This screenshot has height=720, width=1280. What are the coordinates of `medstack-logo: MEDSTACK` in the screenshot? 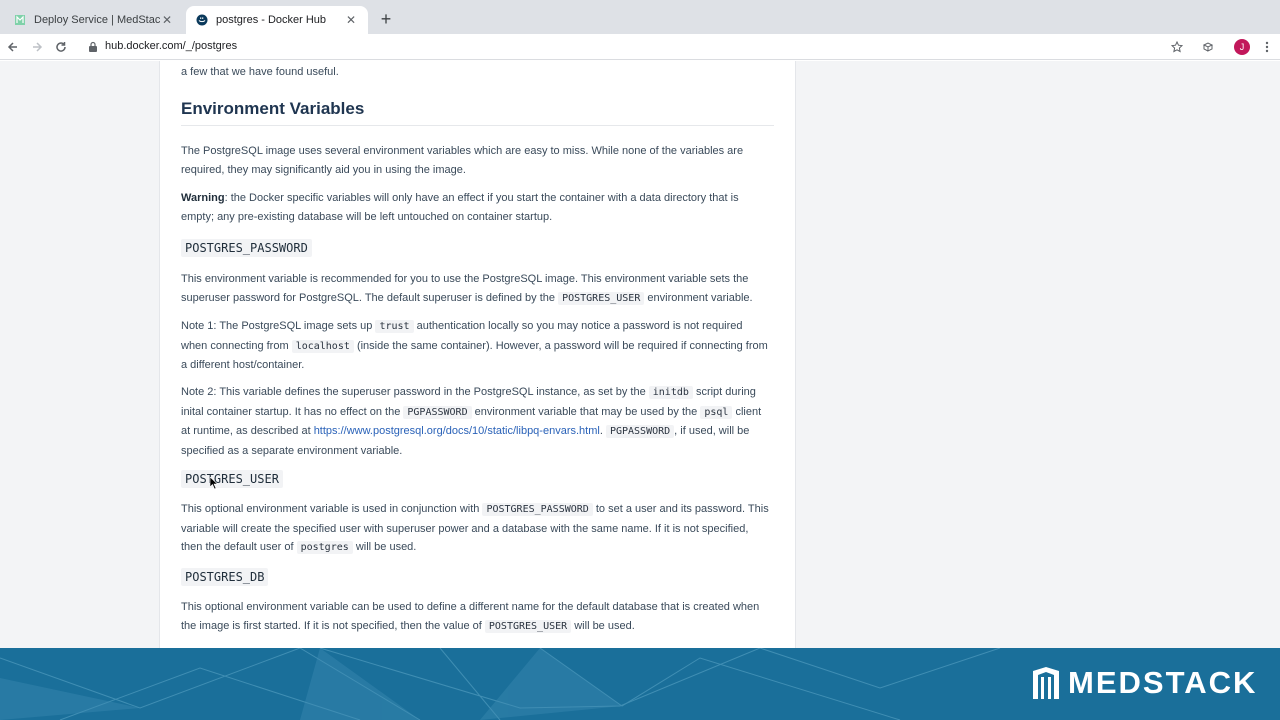 It's located at (1144, 683).